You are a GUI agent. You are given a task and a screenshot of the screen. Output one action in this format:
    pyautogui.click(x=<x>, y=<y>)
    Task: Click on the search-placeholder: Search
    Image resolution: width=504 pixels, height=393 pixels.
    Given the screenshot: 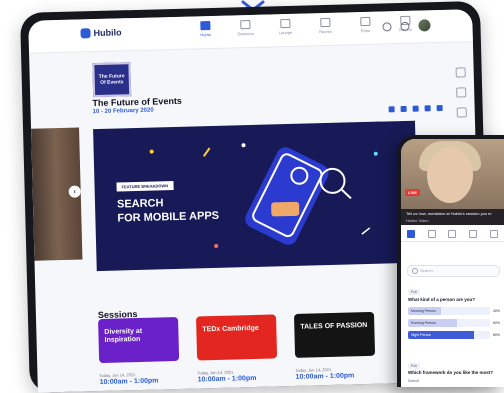 What is the action you would take?
    pyautogui.click(x=426, y=270)
    